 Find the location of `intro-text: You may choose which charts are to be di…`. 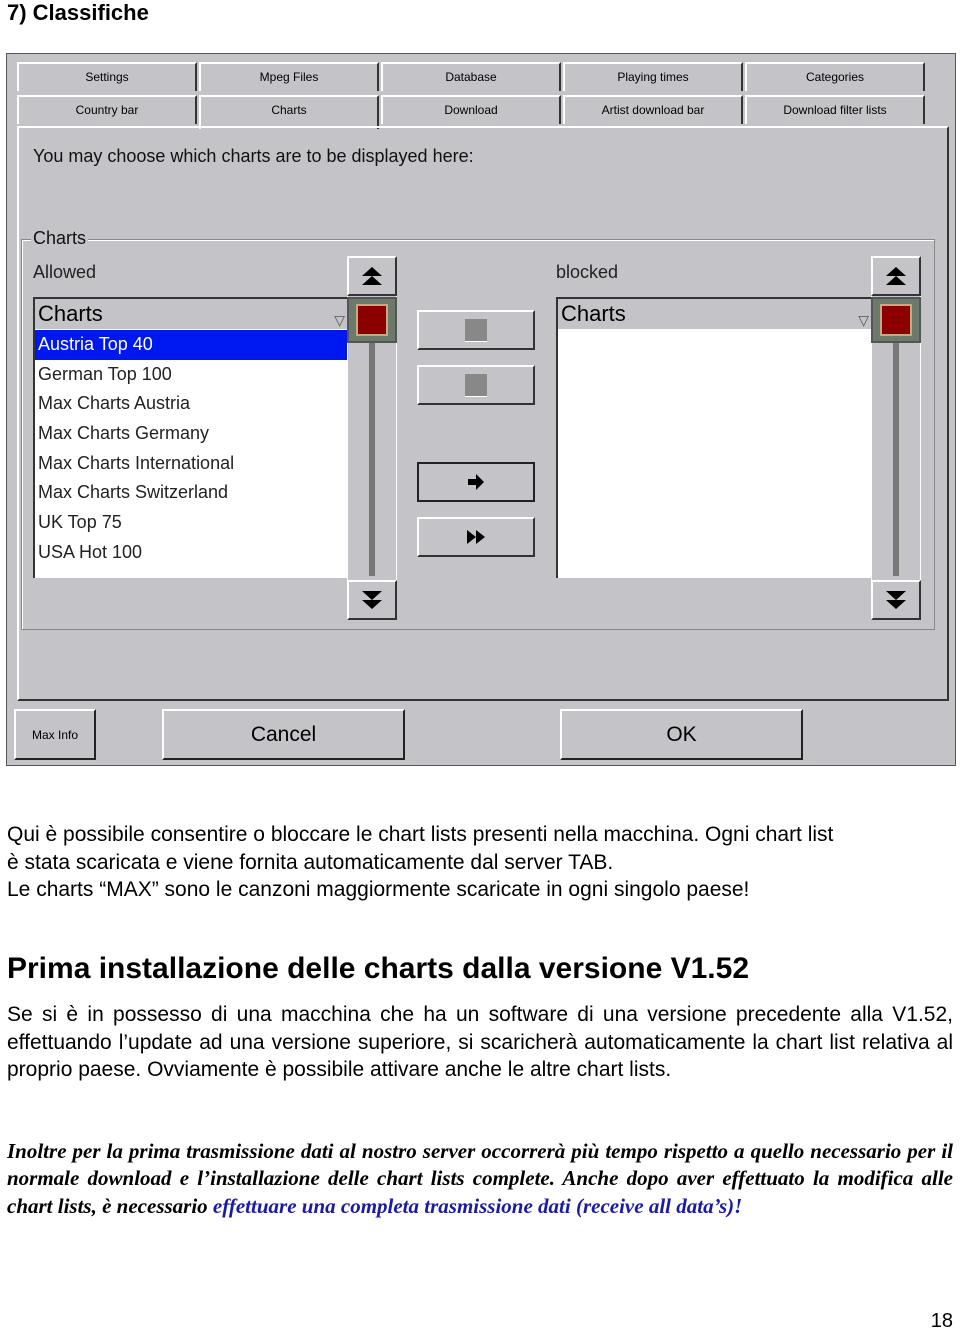

intro-text: You may choose which charts are to be di… is located at coordinates (253, 156).